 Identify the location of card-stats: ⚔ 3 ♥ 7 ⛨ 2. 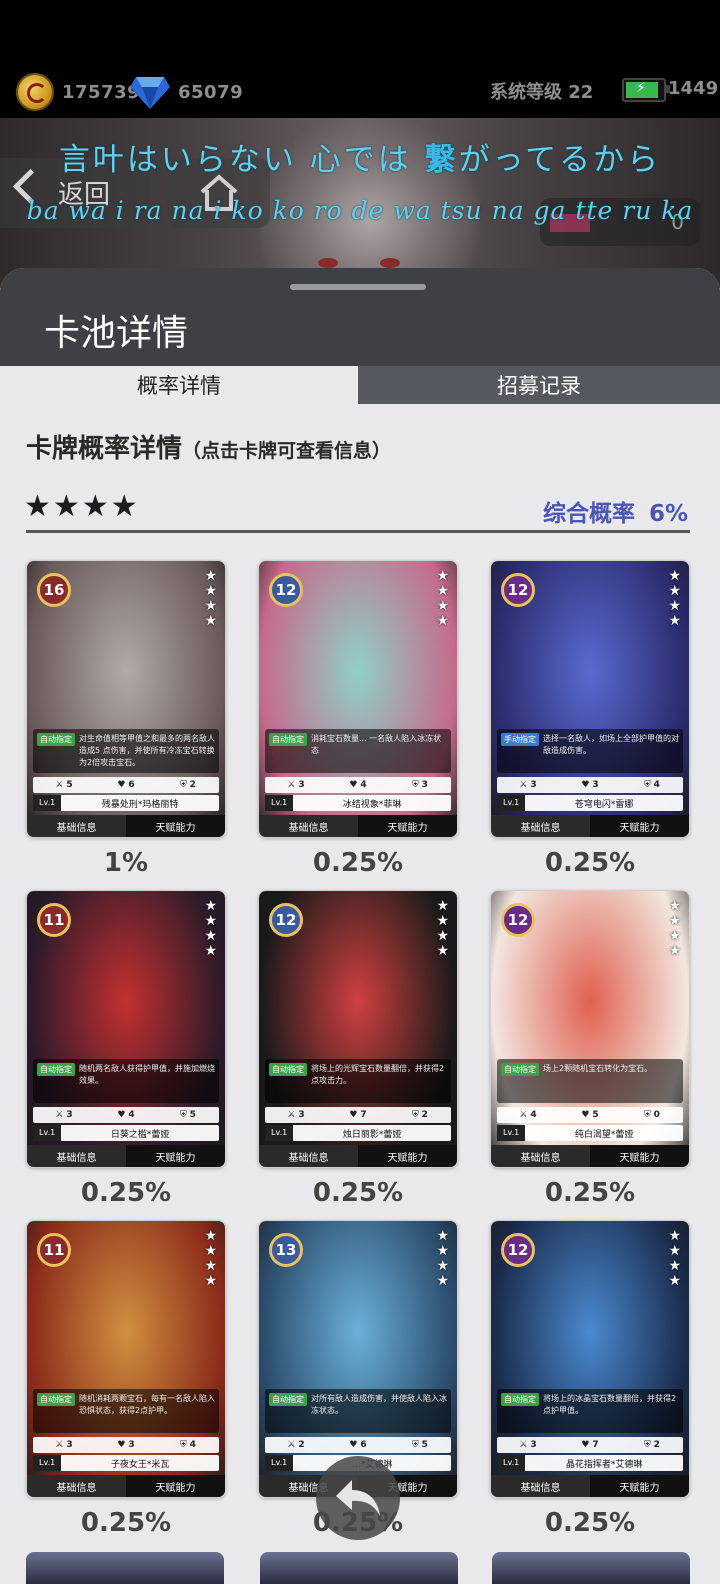
(590, 1445).